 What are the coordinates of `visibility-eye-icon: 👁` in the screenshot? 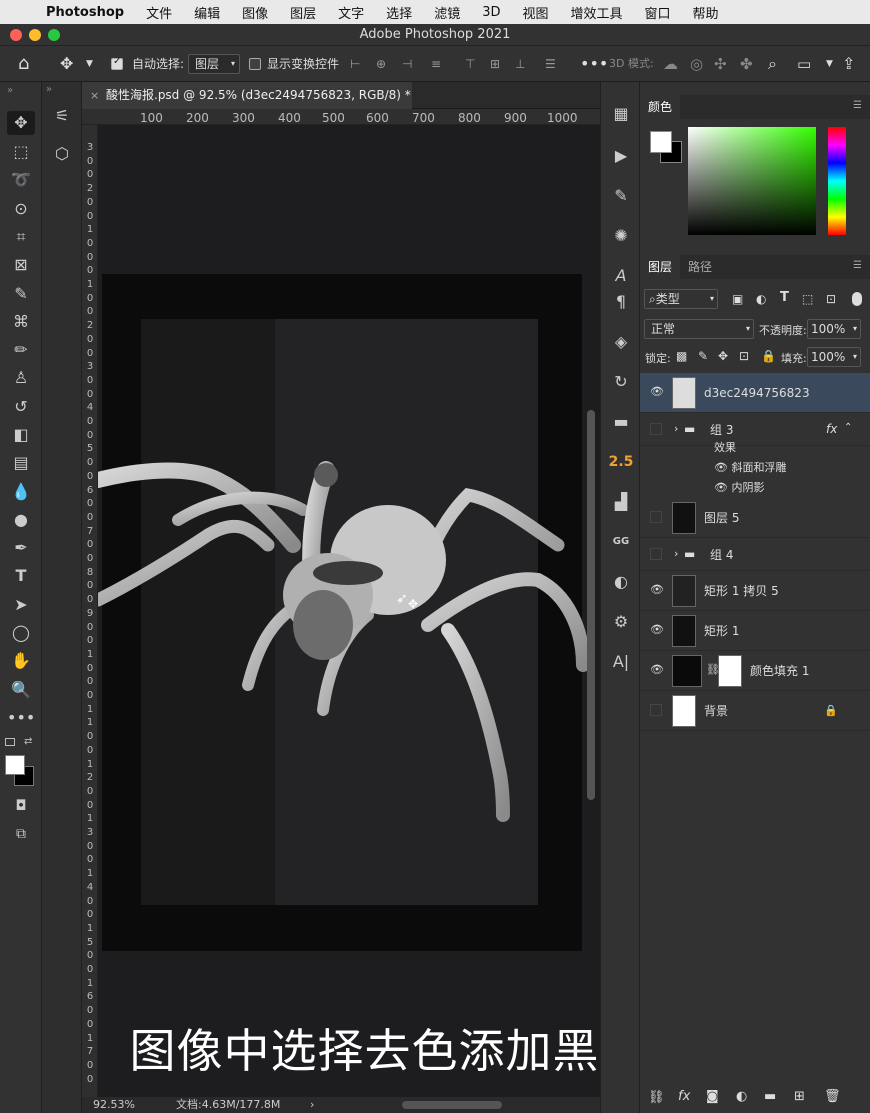 It's located at (657, 670).